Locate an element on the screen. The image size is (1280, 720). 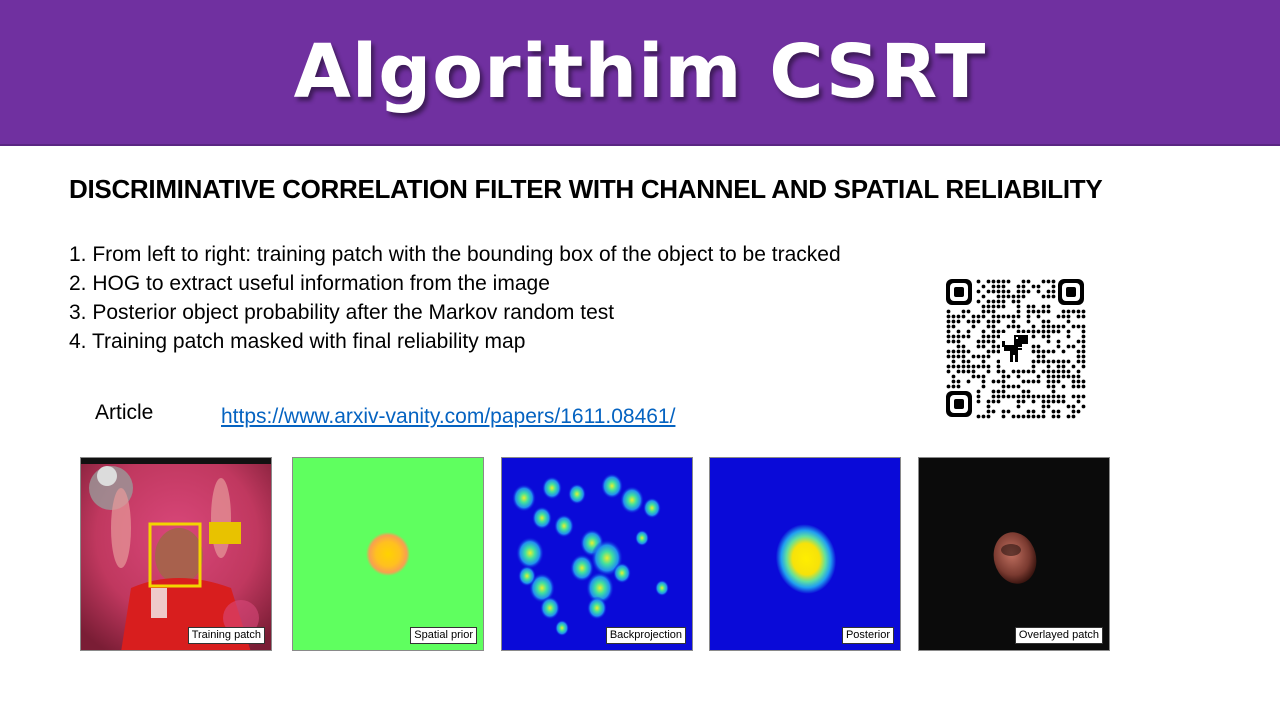
slide-title: Algorithim CSRT is located at coordinates (640, 72).